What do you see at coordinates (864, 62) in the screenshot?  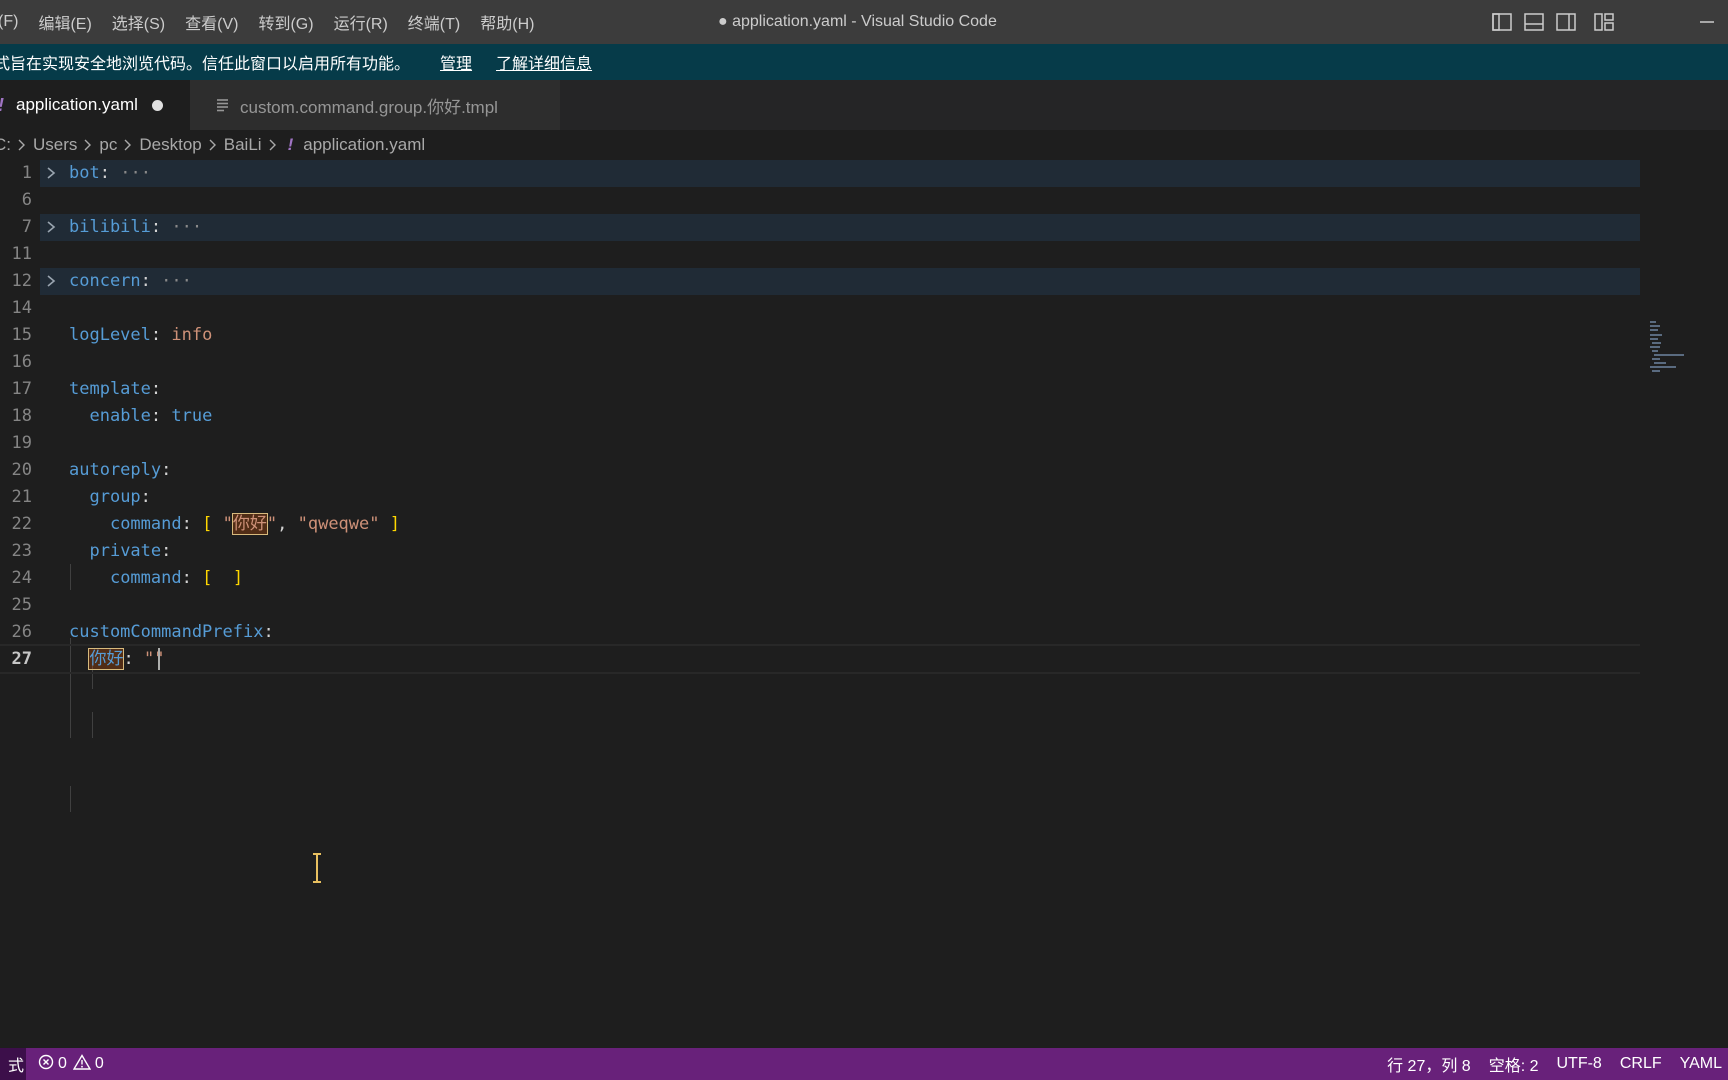 I see `restricted-mode-banner: 式旨在实现安全地浏览代码。信任此窗口以启用所有功能。 管理 了解详细信息` at bounding box center [864, 62].